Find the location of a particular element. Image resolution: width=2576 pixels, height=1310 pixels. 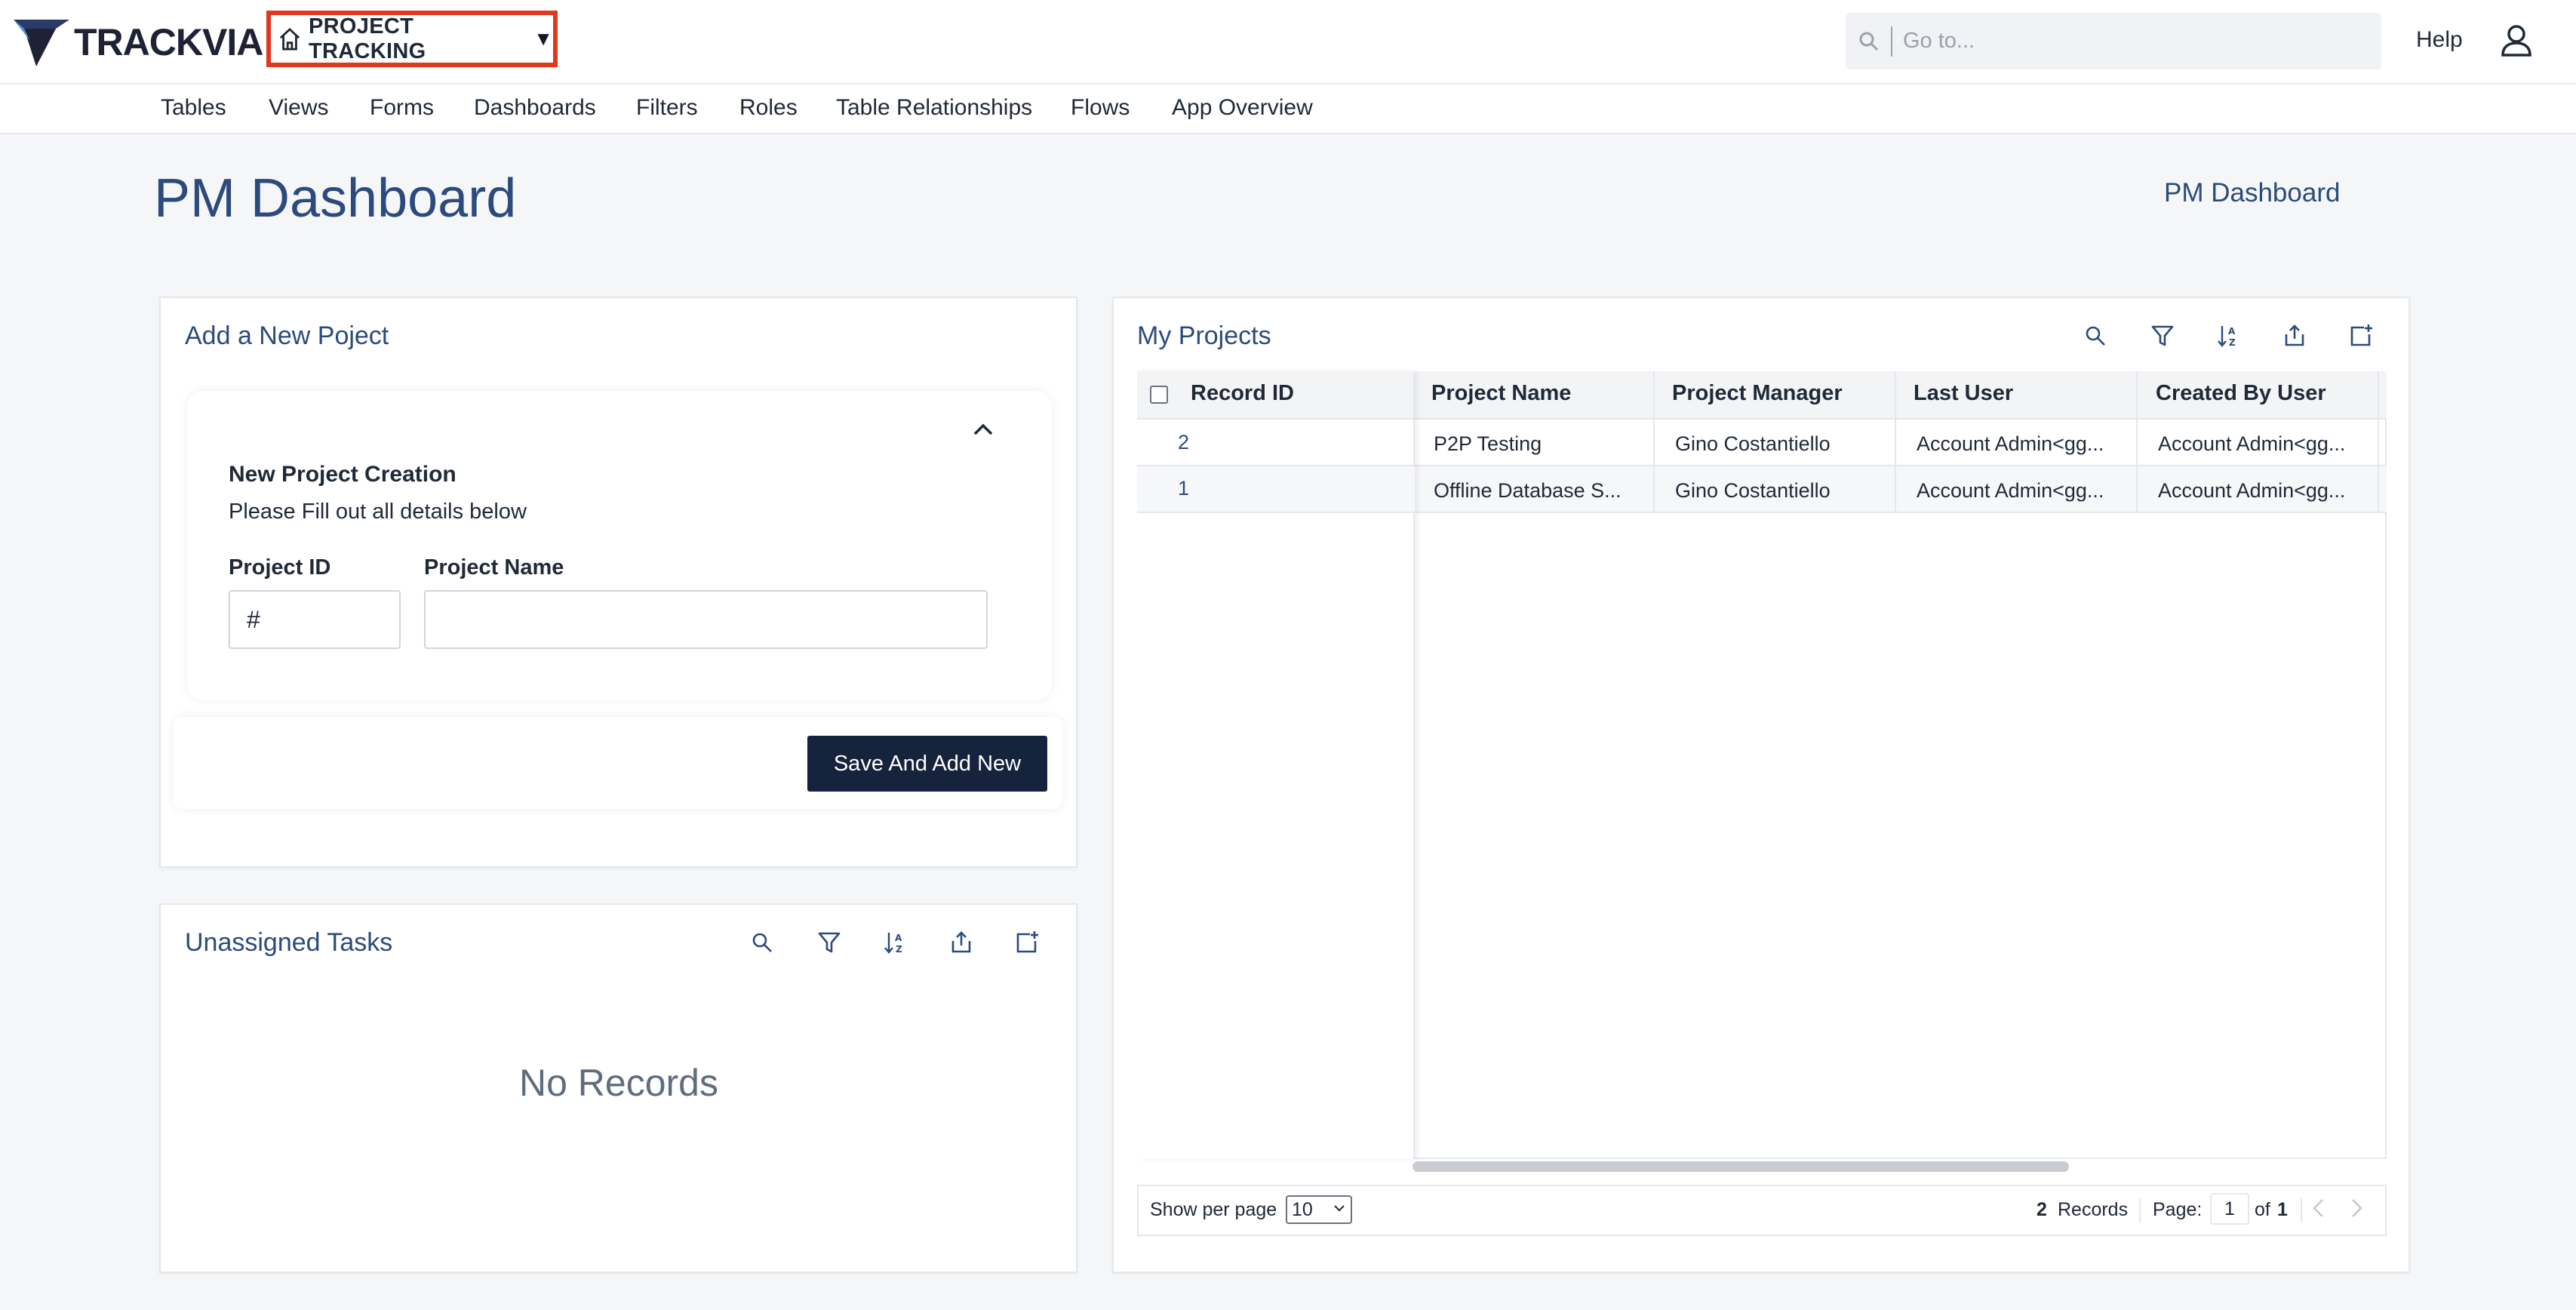

caret-down-icon: ▼ is located at coordinates (543, 38).